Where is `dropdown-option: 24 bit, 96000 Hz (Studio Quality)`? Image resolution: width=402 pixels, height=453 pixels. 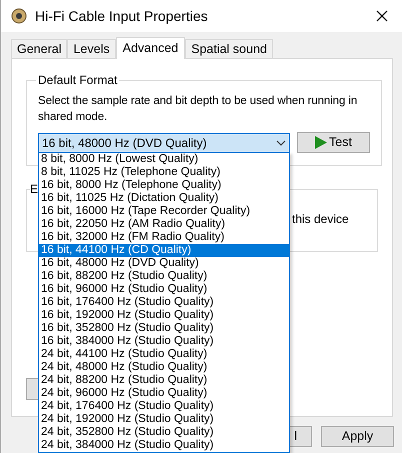 dropdown-option: 24 bit, 96000 Hz (Studio Quality) is located at coordinates (164, 393).